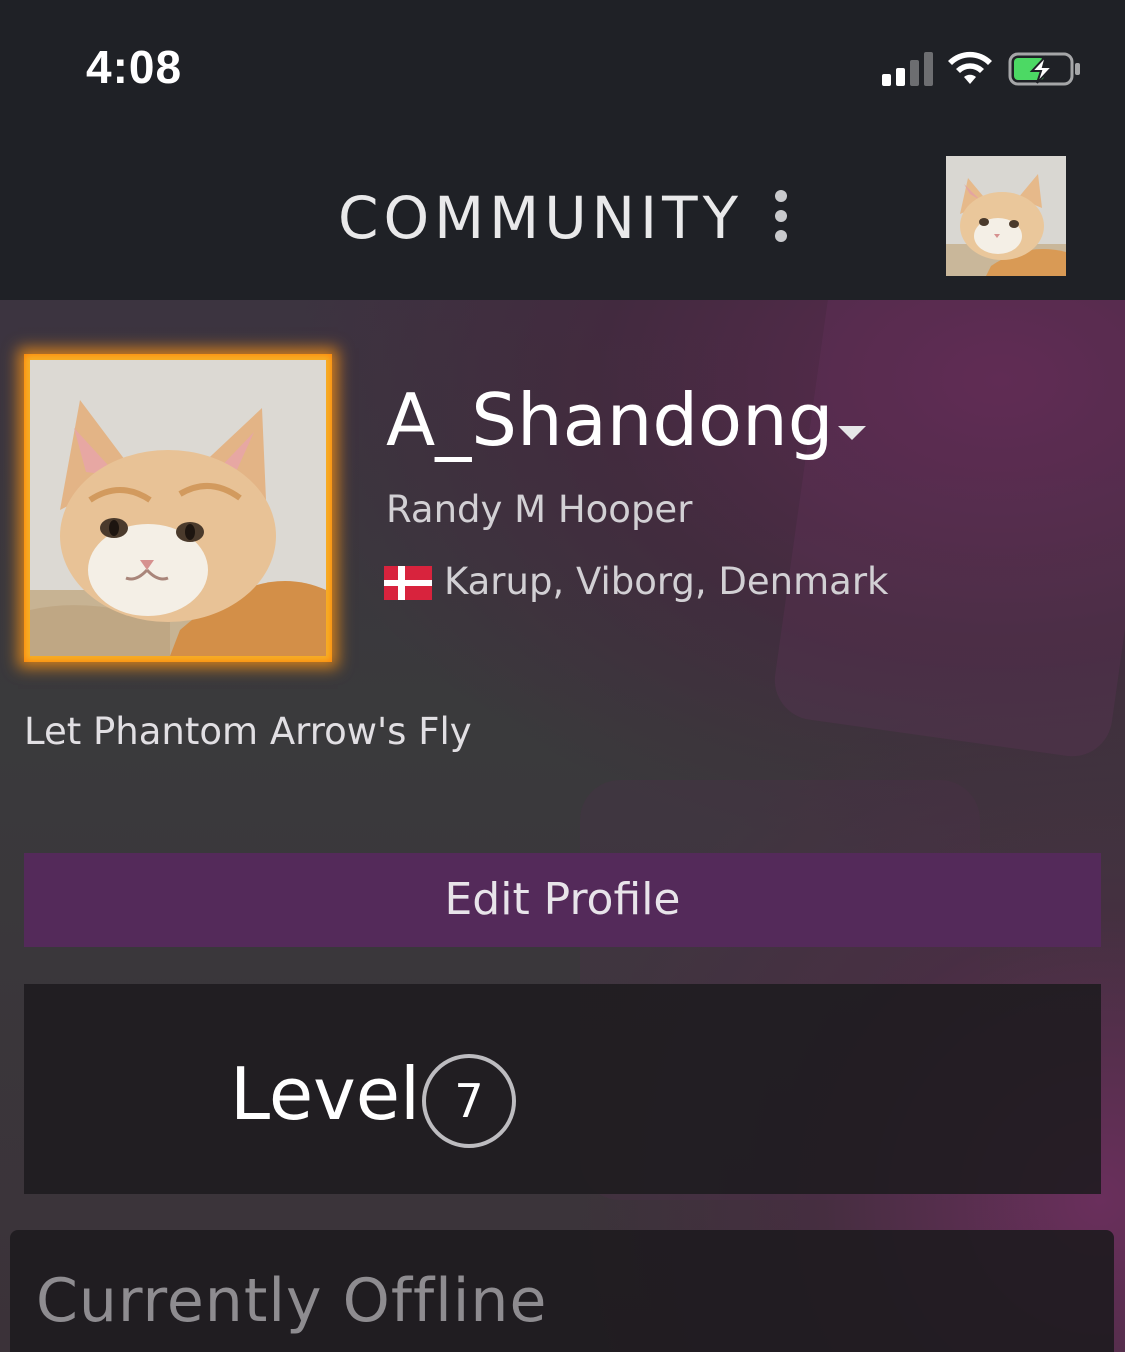 Image resolution: width=1125 pixels, height=1352 pixels. Describe the element at coordinates (562, 1089) in the screenshot. I see `level-panel: Level 7` at that location.